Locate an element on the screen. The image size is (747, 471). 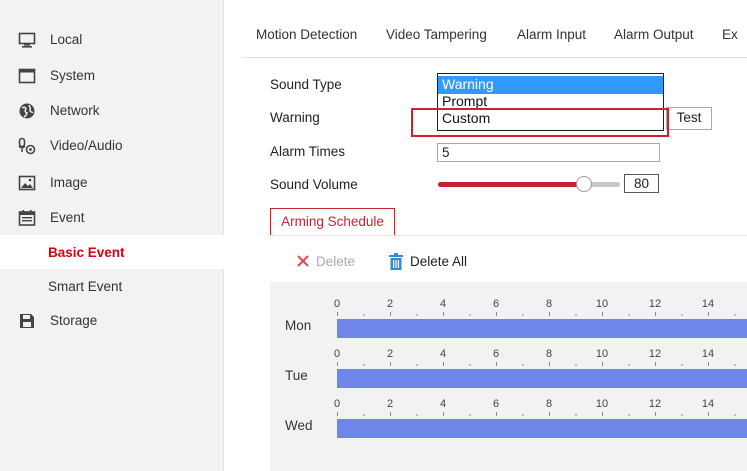
monitor-icon is located at coordinates (27, 40).